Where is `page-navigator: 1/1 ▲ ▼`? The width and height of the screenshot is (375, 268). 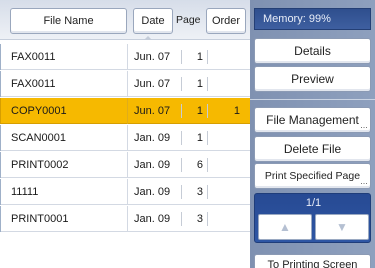 page-navigator: 1/1 ▲ ▼ is located at coordinates (312, 218).